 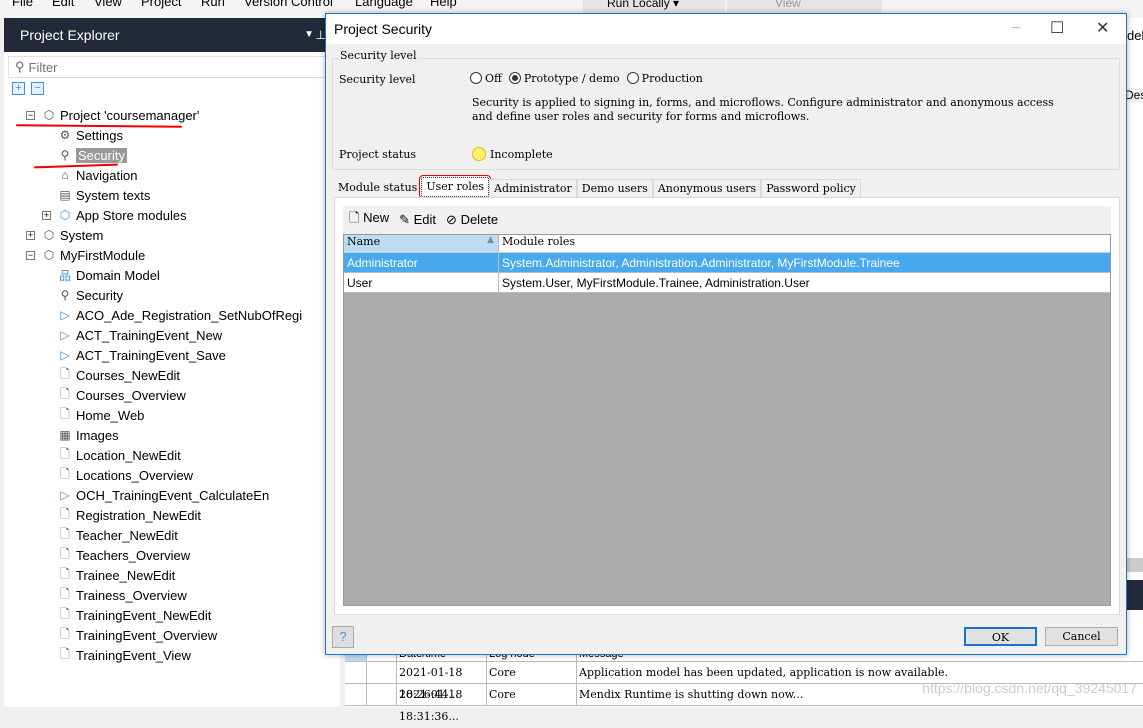 What do you see at coordinates (455, 187) in the screenshot?
I see `tab-user-roles: User roles` at bounding box center [455, 187].